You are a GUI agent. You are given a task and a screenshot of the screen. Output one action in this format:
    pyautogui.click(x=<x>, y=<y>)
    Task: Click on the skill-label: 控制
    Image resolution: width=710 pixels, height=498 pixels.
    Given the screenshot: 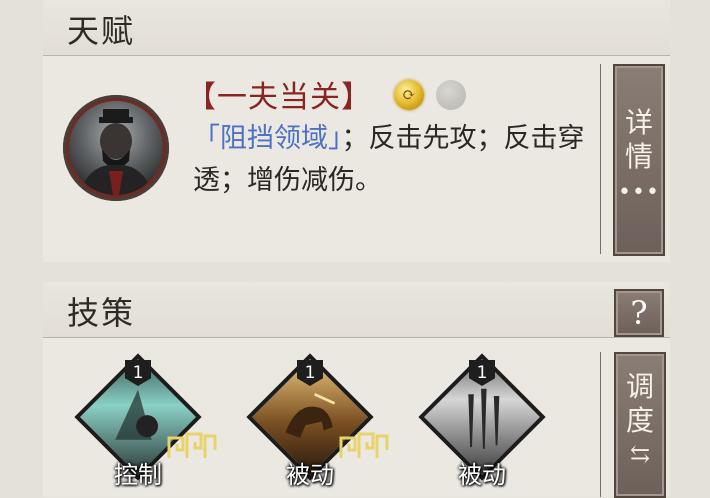 What is the action you would take?
    pyautogui.click(x=138, y=475)
    